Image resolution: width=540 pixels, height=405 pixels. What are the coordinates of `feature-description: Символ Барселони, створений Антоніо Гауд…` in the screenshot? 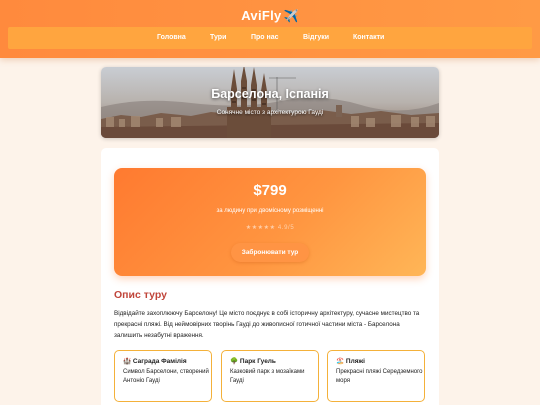 It's located at (166, 376).